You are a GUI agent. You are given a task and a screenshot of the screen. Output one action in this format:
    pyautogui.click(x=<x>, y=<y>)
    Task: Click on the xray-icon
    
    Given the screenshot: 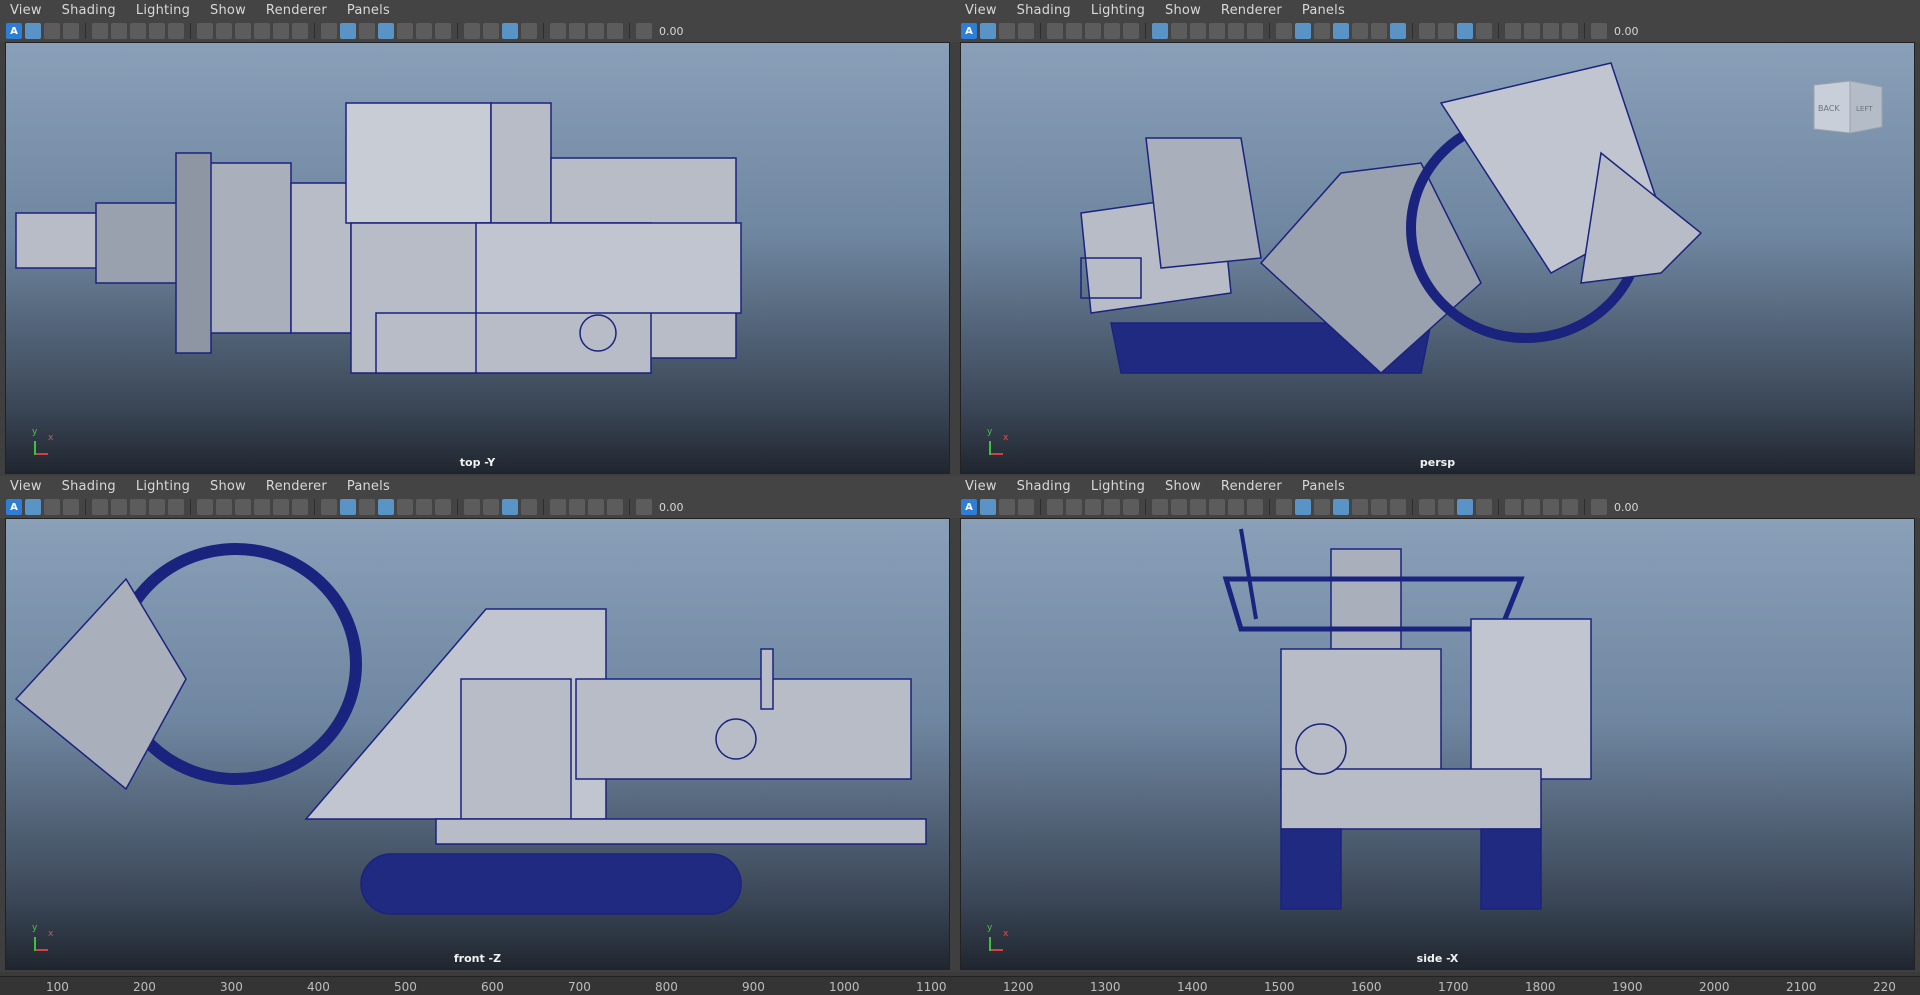 What is the action you would take?
    pyautogui.click(x=1360, y=31)
    